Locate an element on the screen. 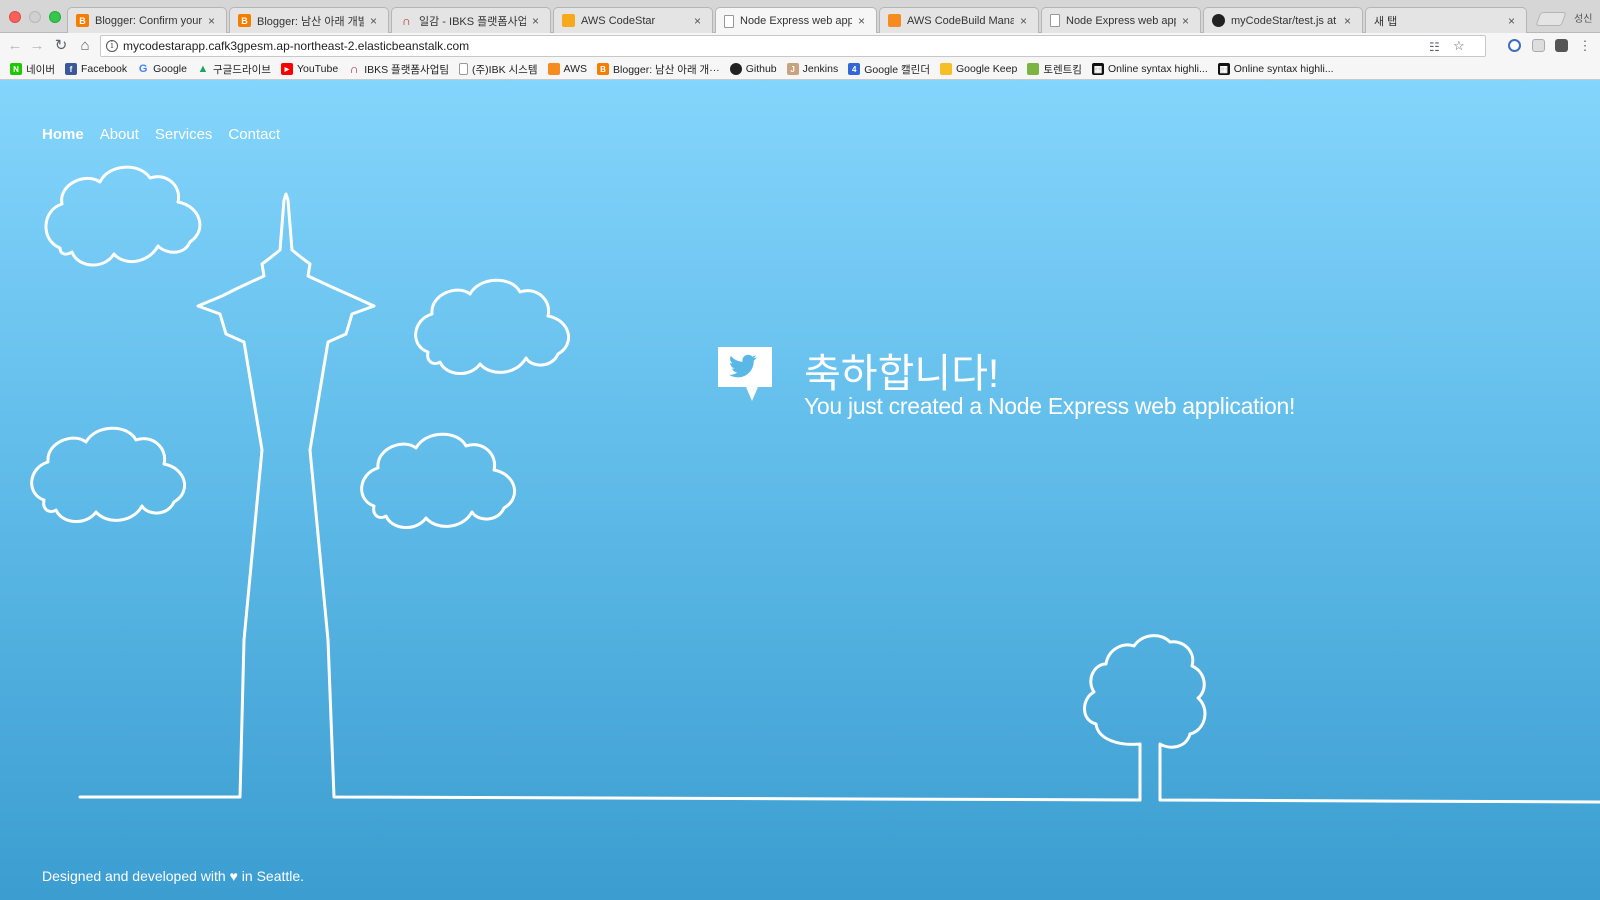  drive-icon: ▲ is located at coordinates (203, 69).